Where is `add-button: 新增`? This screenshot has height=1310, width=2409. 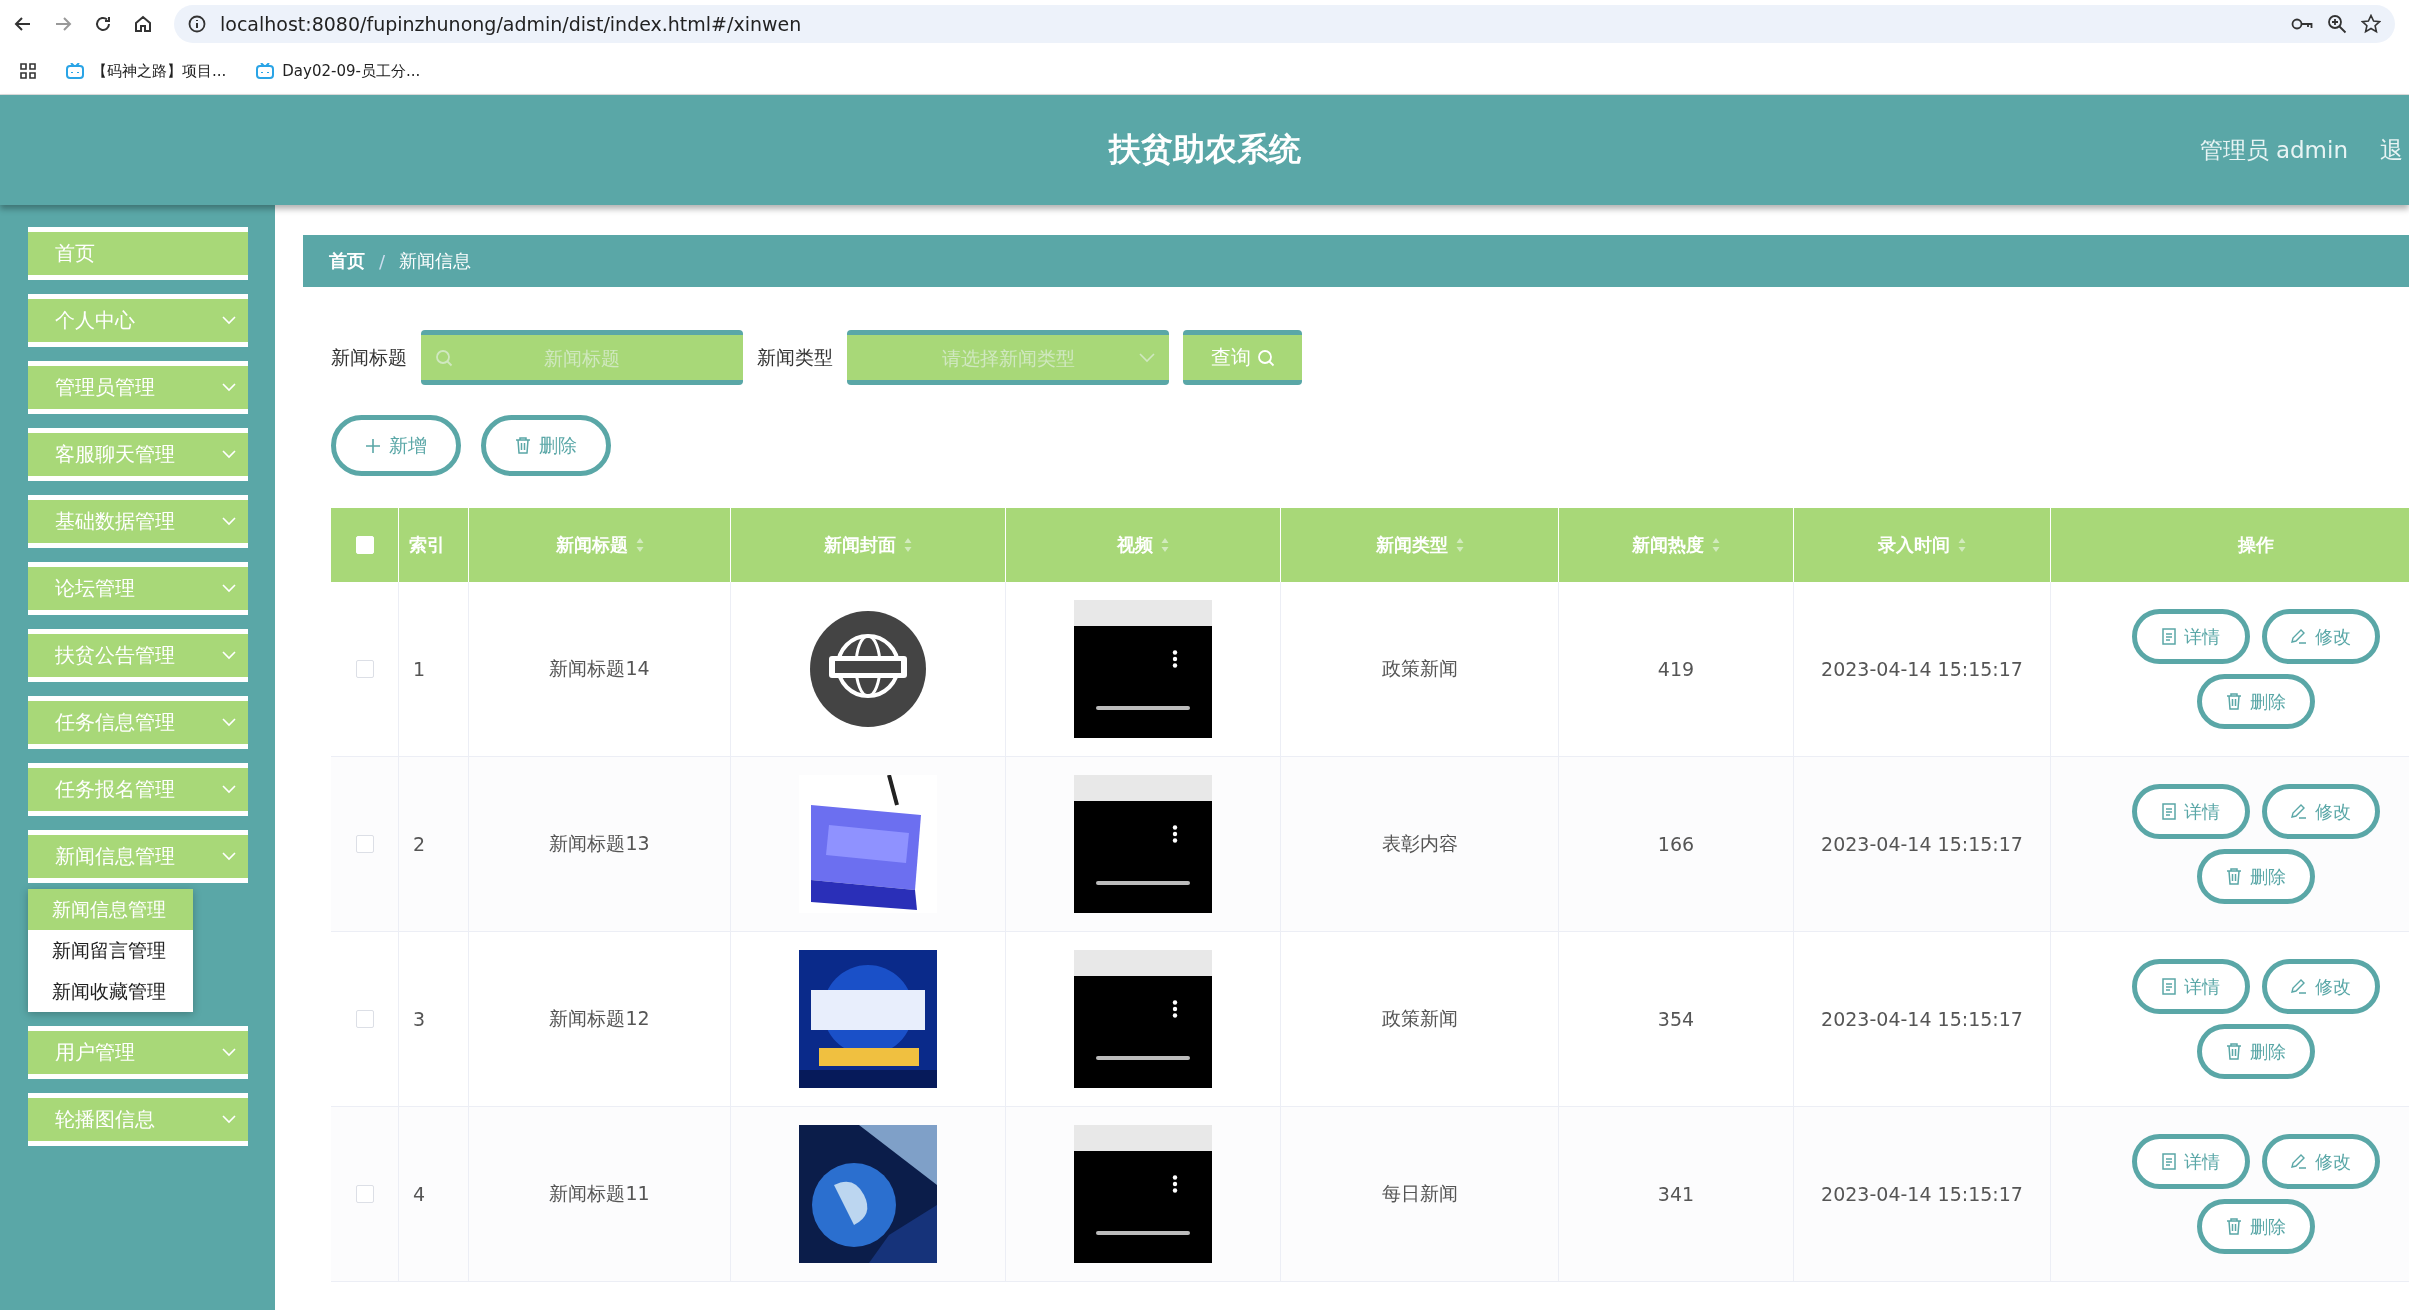
add-button: 新增 is located at coordinates (396, 445).